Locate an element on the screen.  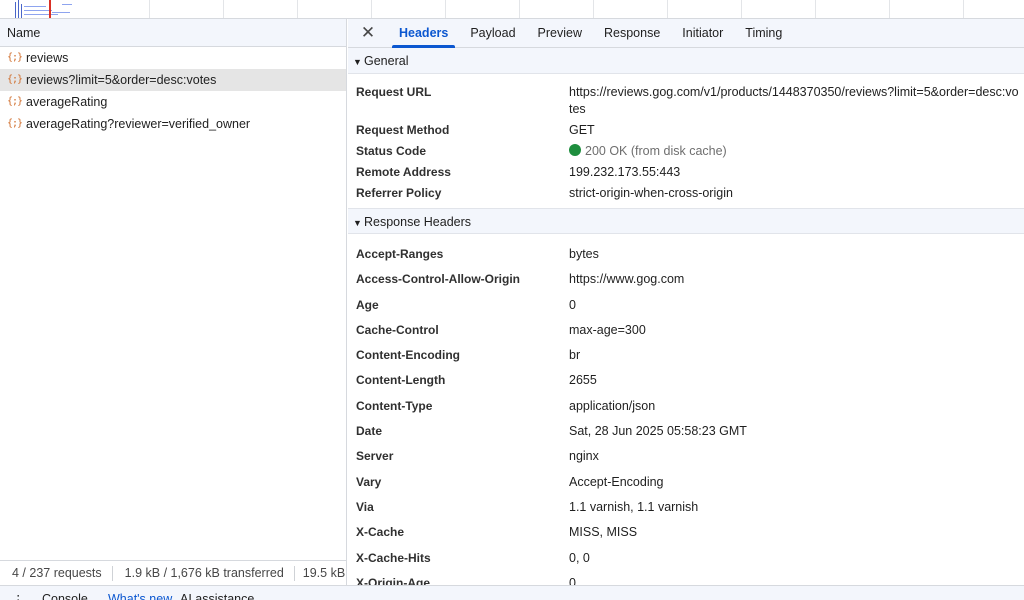
header-name: Content-Encoding is located at coordinates (408, 355).